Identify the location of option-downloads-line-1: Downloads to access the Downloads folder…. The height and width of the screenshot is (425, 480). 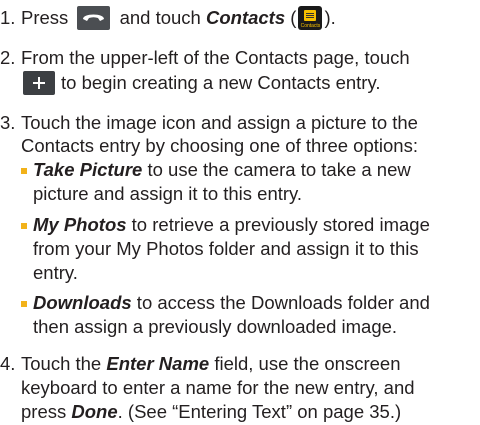
(231, 303).